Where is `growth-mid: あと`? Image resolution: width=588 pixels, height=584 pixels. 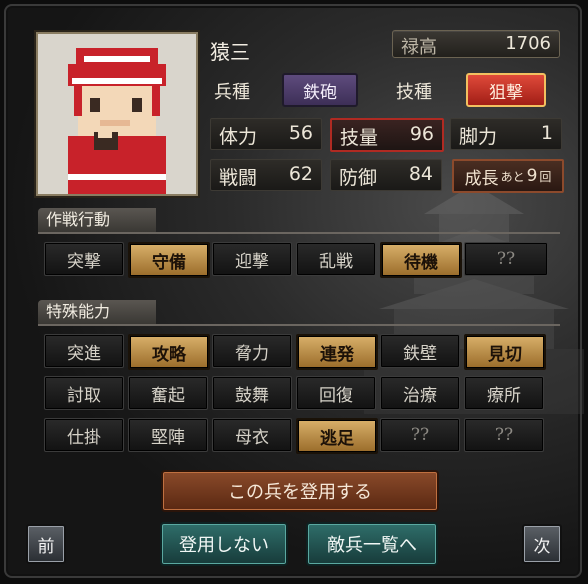 growth-mid: あと is located at coordinates (512, 176).